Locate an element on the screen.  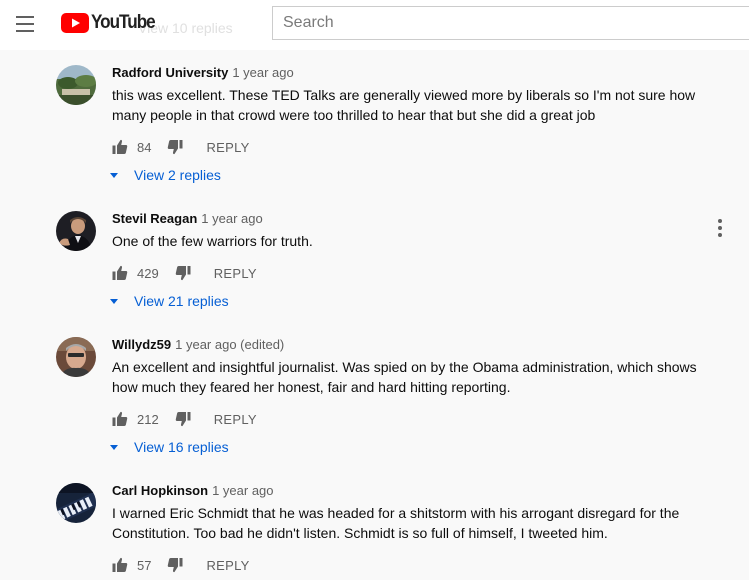
comment-actions: 57 REPLY is located at coordinates (181, 565).